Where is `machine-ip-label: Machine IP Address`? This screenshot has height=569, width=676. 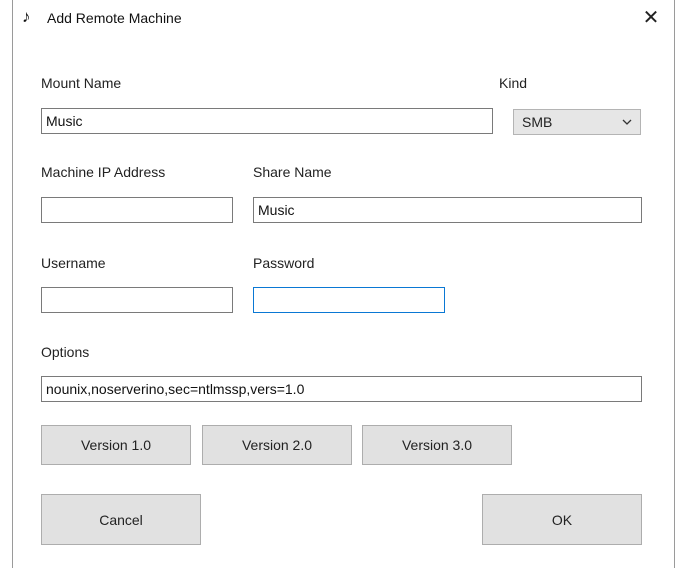 machine-ip-label: Machine IP Address is located at coordinates (103, 172).